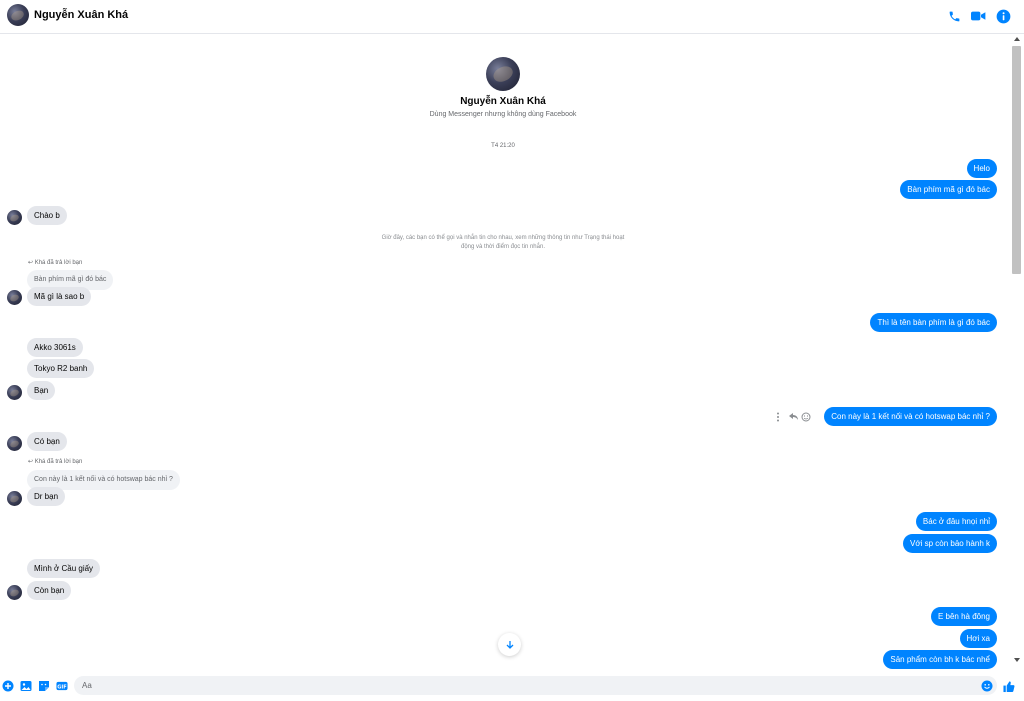 This screenshot has height=701, width=1024. What do you see at coordinates (44, 686) in the screenshot?
I see `sticker-icon` at bounding box center [44, 686].